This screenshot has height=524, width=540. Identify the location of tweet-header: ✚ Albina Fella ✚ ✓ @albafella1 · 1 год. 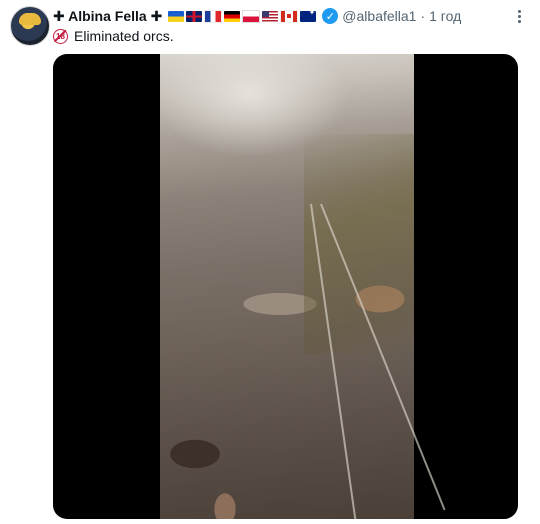
(257, 16).